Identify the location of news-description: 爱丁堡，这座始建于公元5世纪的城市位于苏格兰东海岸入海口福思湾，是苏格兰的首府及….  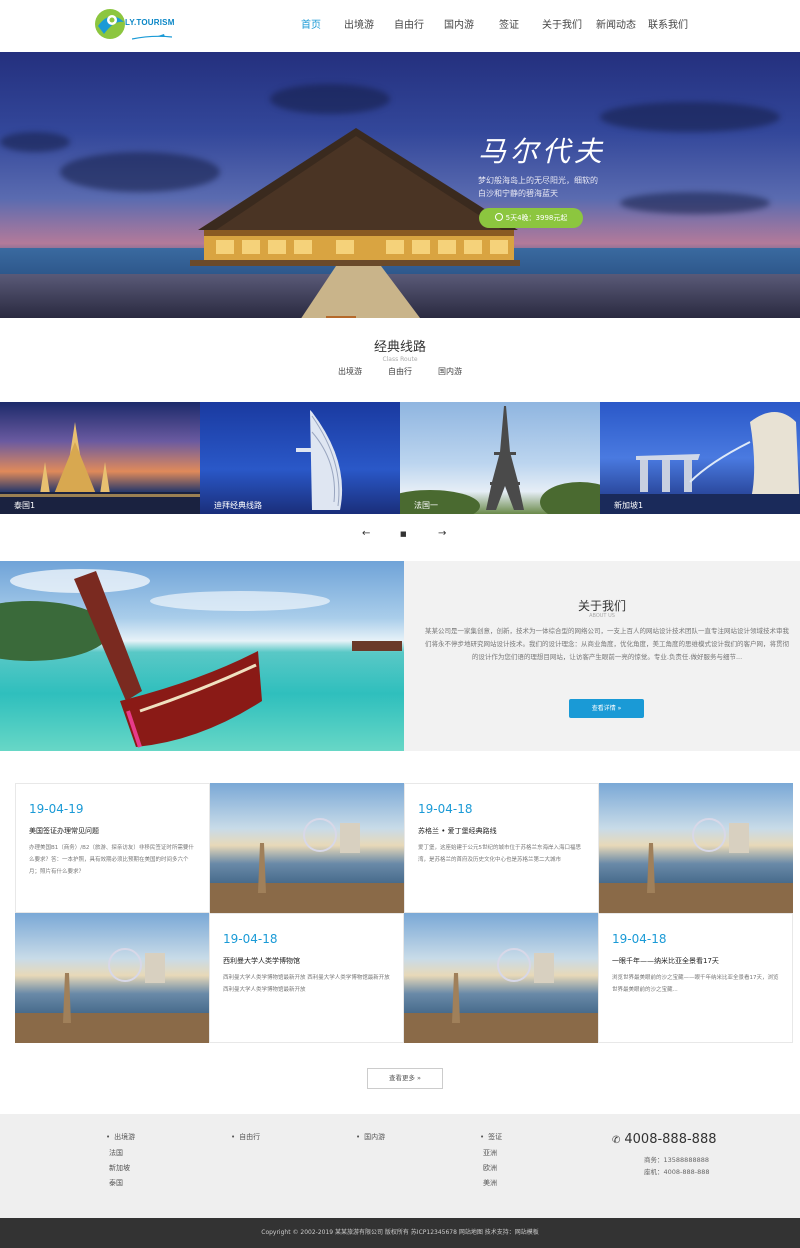
(500, 854).